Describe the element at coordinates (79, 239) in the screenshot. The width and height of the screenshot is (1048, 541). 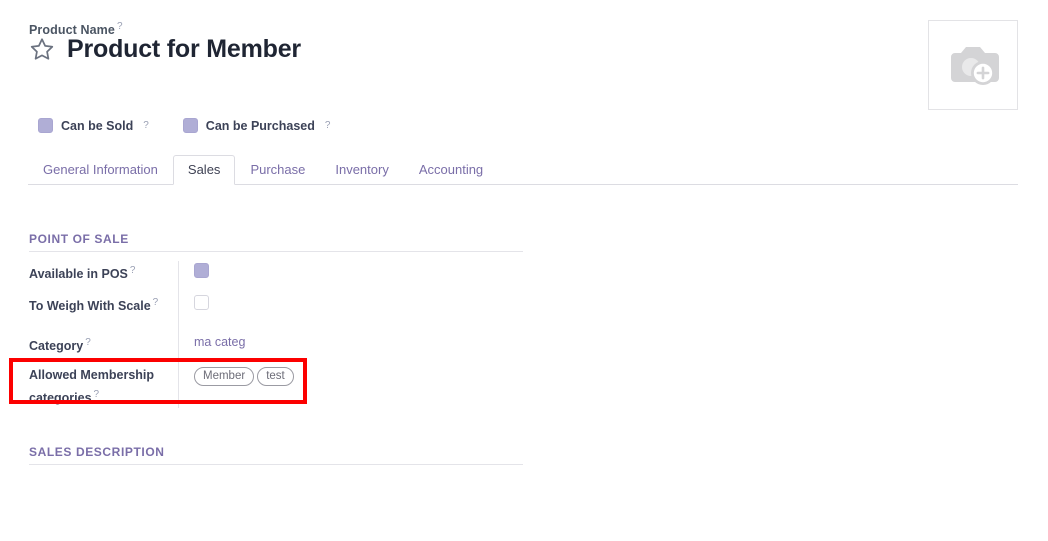
I see `point-of-sale-group-title: POINT OF SALE` at that location.